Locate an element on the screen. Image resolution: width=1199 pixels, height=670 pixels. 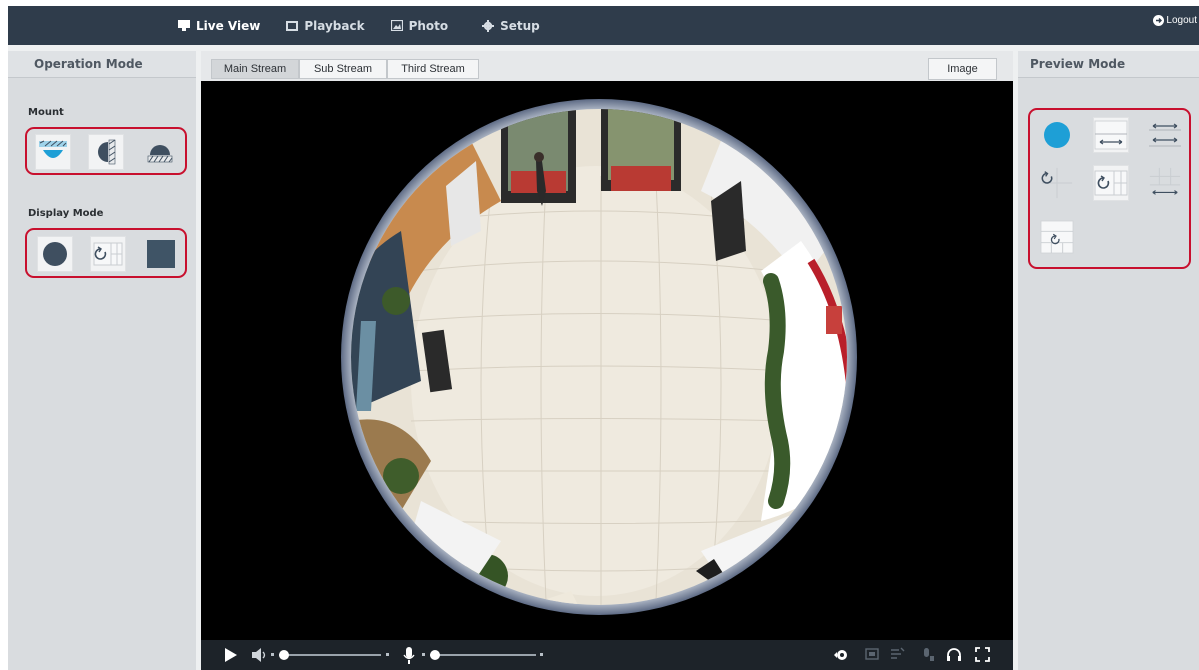
preview-panorama-button is located at coordinates (1111, 135).